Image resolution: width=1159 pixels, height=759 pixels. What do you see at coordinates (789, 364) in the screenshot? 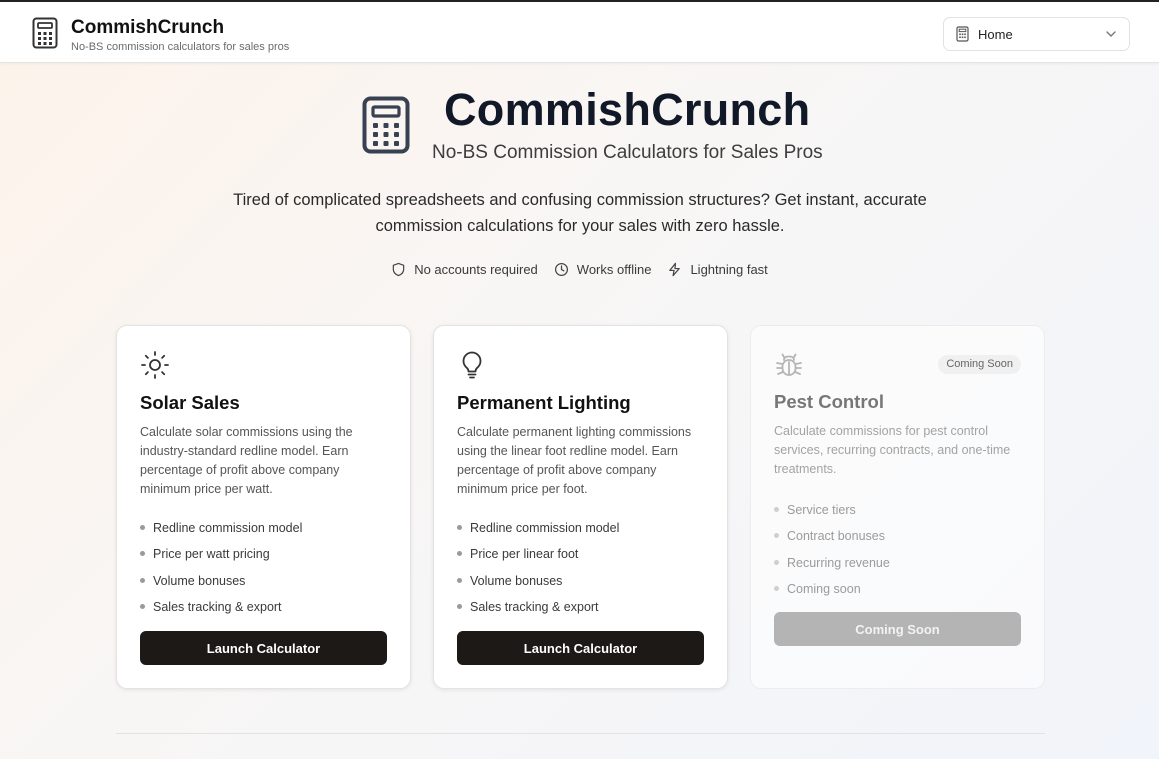
I see `bug-icon` at bounding box center [789, 364].